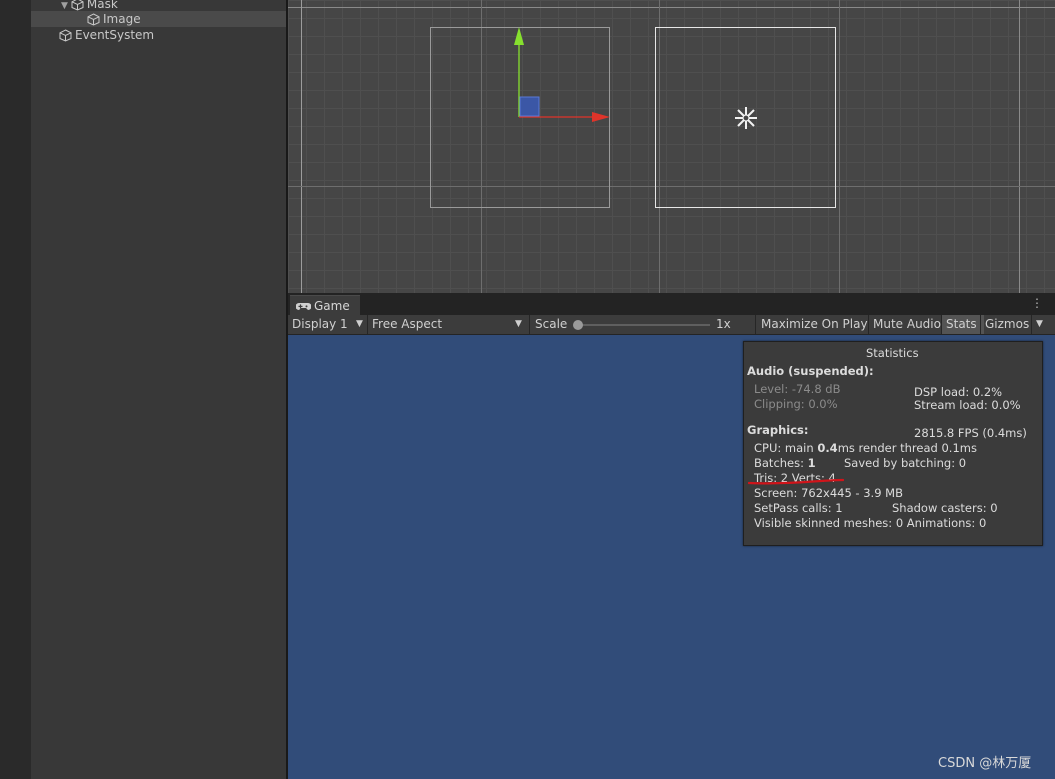  Describe the element at coordinates (644, 325) in the screenshot. I see `scale-slider-track` at that location.